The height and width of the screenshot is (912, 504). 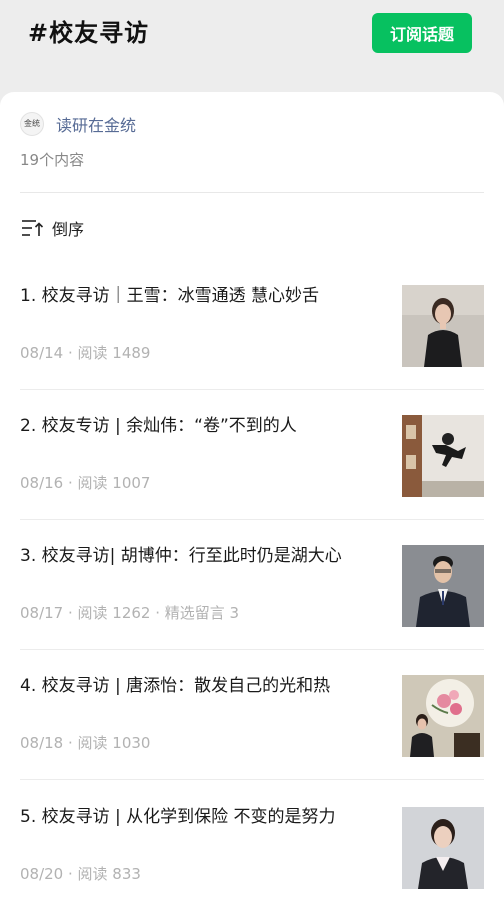 I want to click on article-meta: 08/14 · 阅读 1489, so click(x=85, y=353).